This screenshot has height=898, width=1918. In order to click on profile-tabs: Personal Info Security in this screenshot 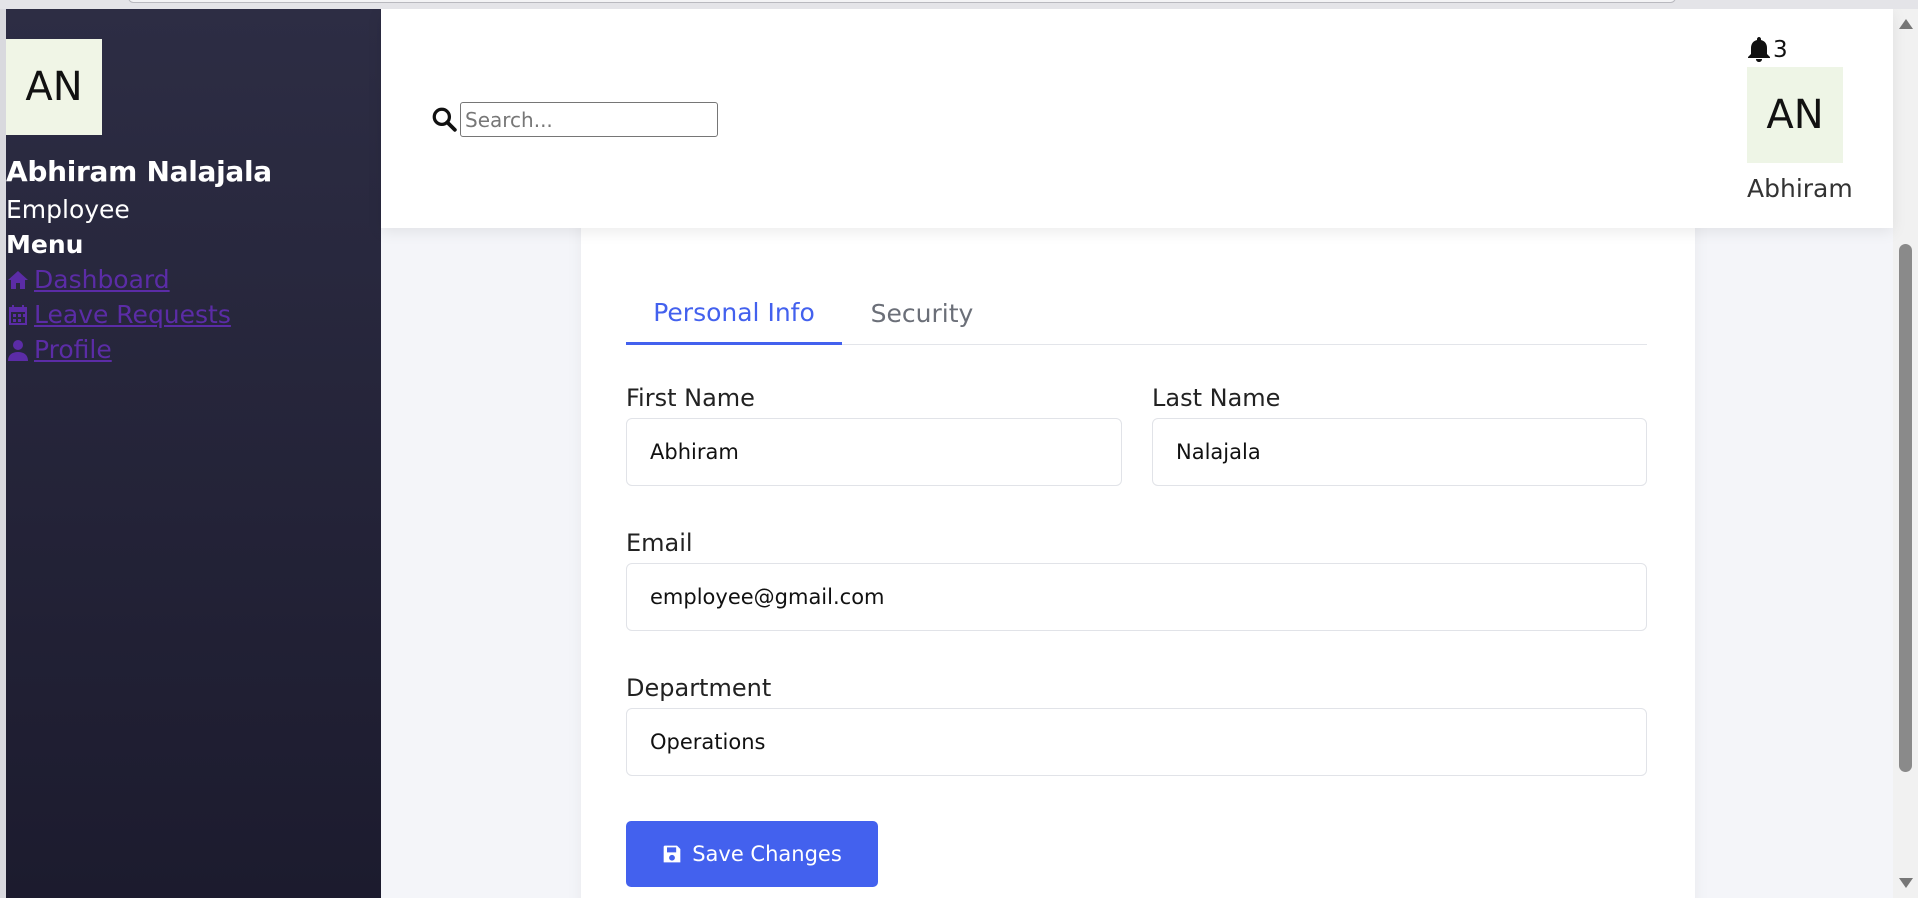, I will do `click(1136, 313)`.